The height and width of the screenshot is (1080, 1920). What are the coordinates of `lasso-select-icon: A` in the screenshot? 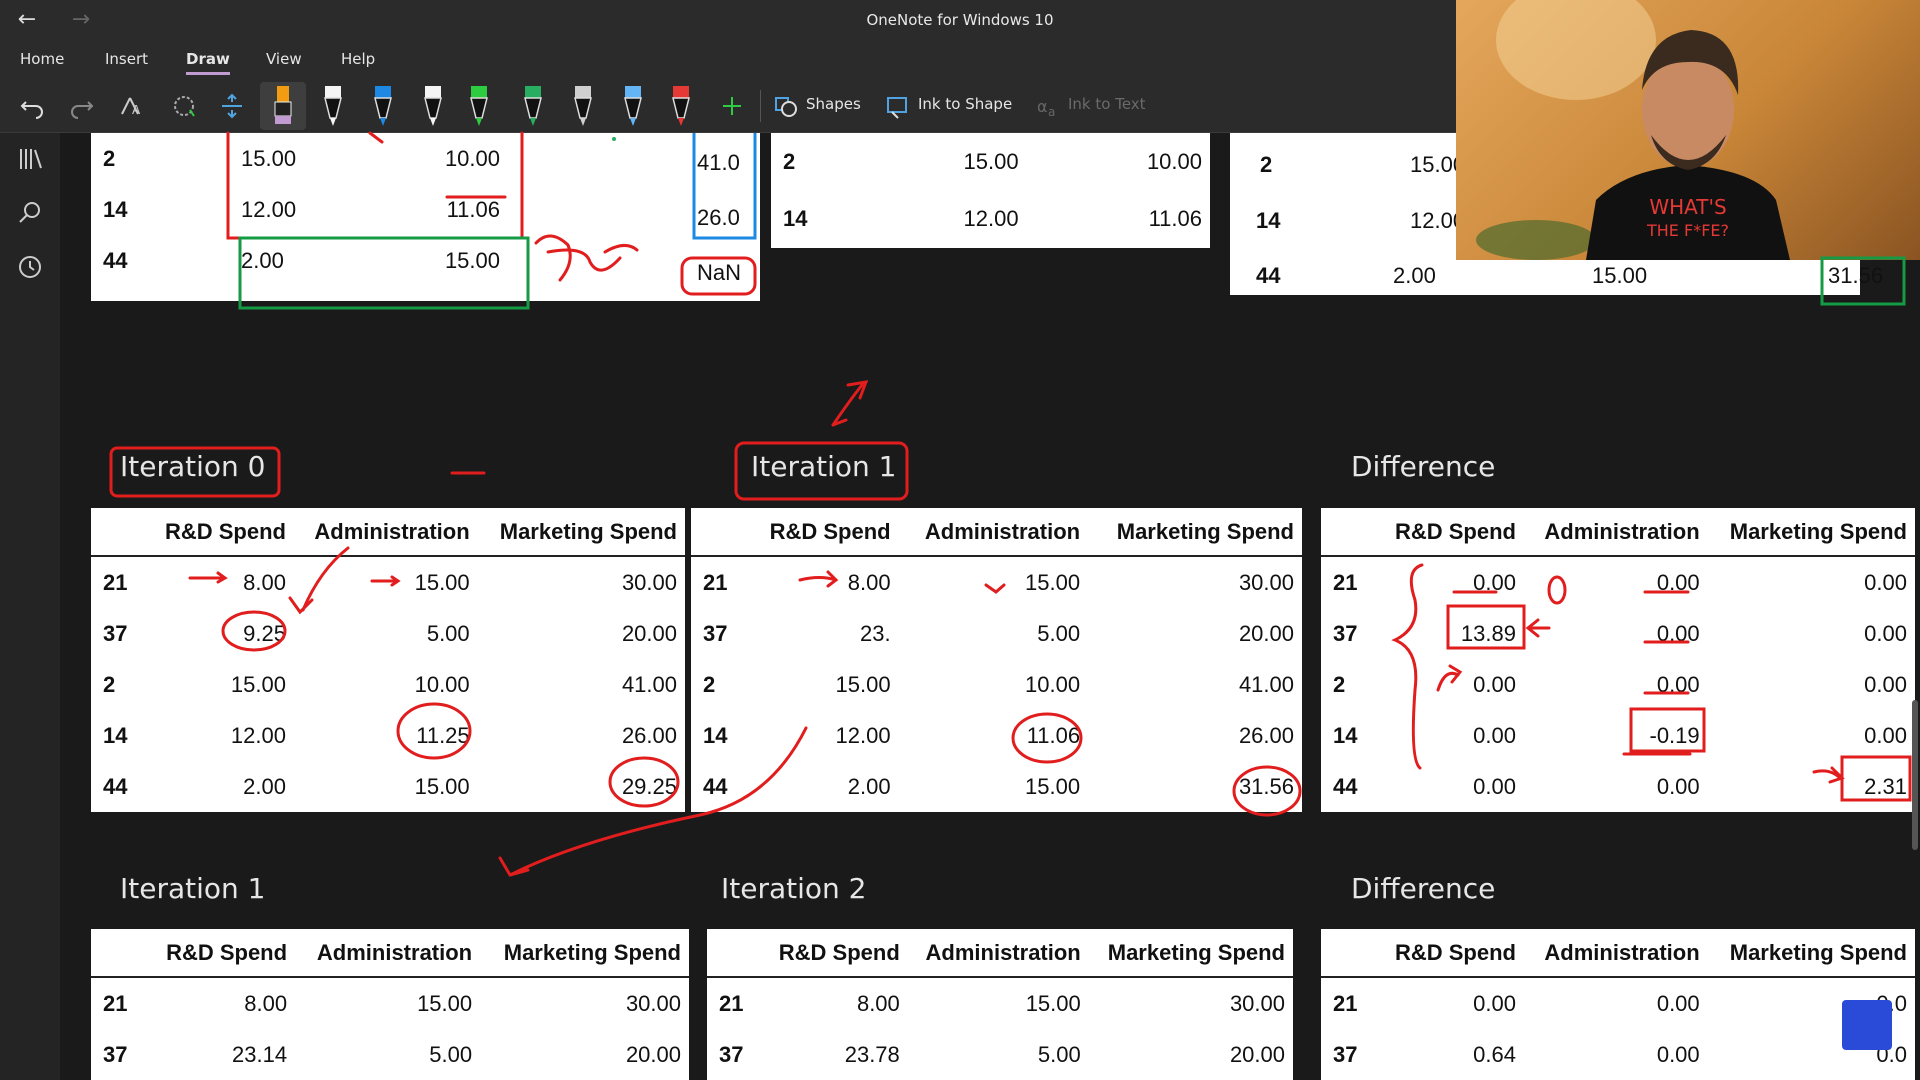 It's located at (132, 106).